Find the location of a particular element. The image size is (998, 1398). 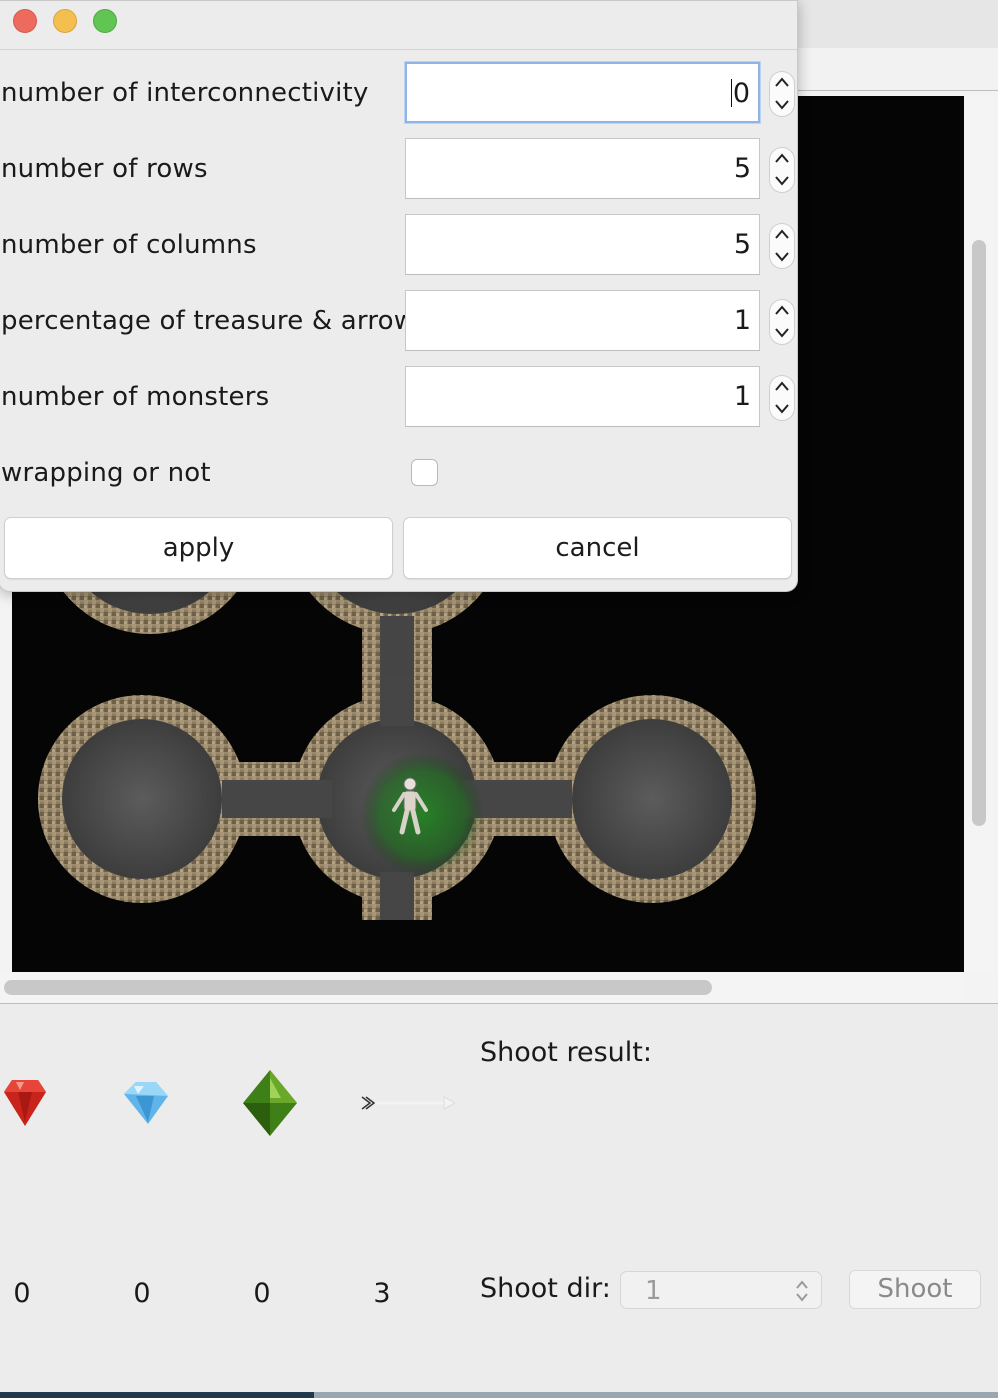

cave-west is located at coordinates (142, 799).